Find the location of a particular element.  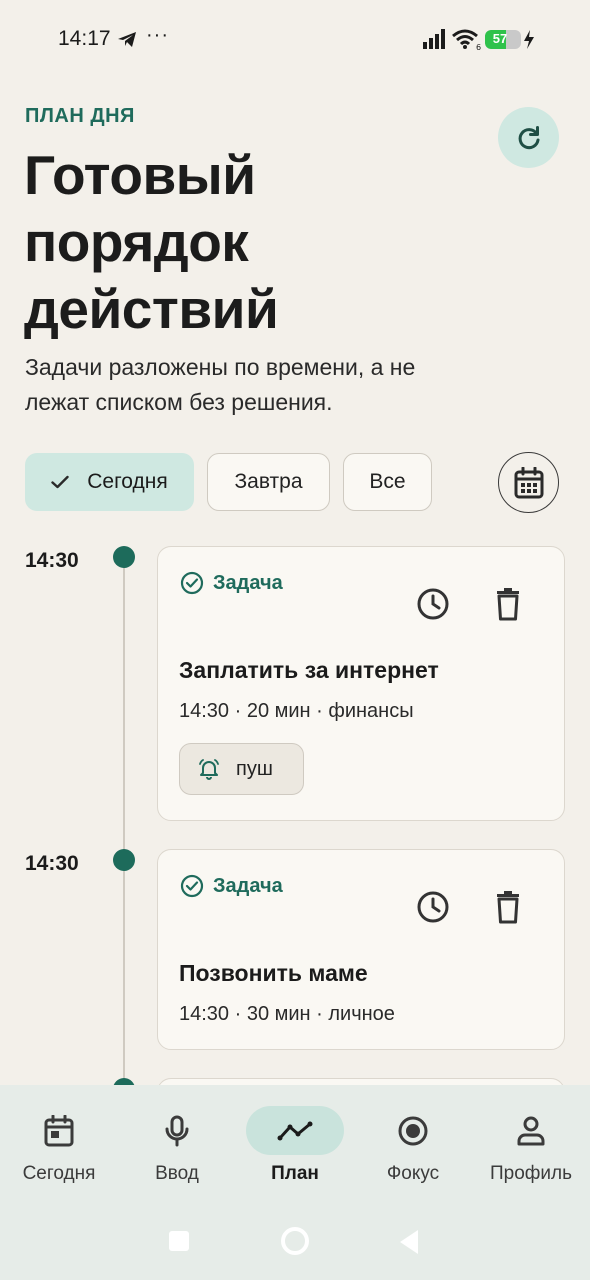

focus-target-icon is located at coordinates (413, 1130).